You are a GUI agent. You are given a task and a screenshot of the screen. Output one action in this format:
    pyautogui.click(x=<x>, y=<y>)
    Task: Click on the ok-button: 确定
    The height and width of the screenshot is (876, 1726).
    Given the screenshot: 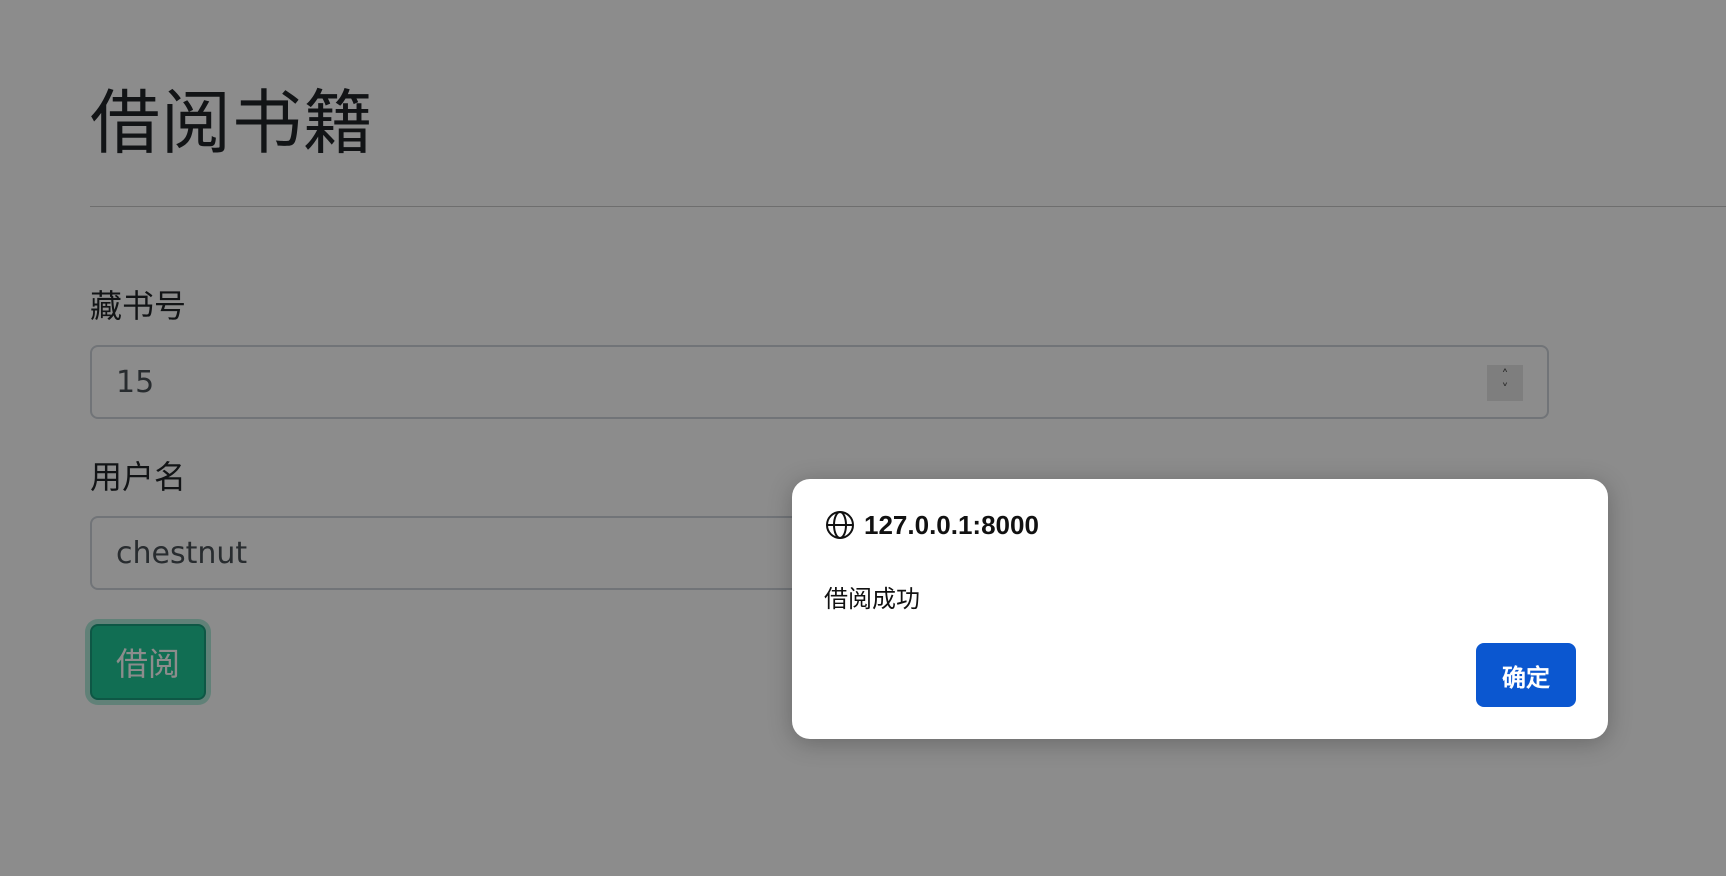 What is the action you would take?
    pyautogui.click(x=1526, y=675)
    